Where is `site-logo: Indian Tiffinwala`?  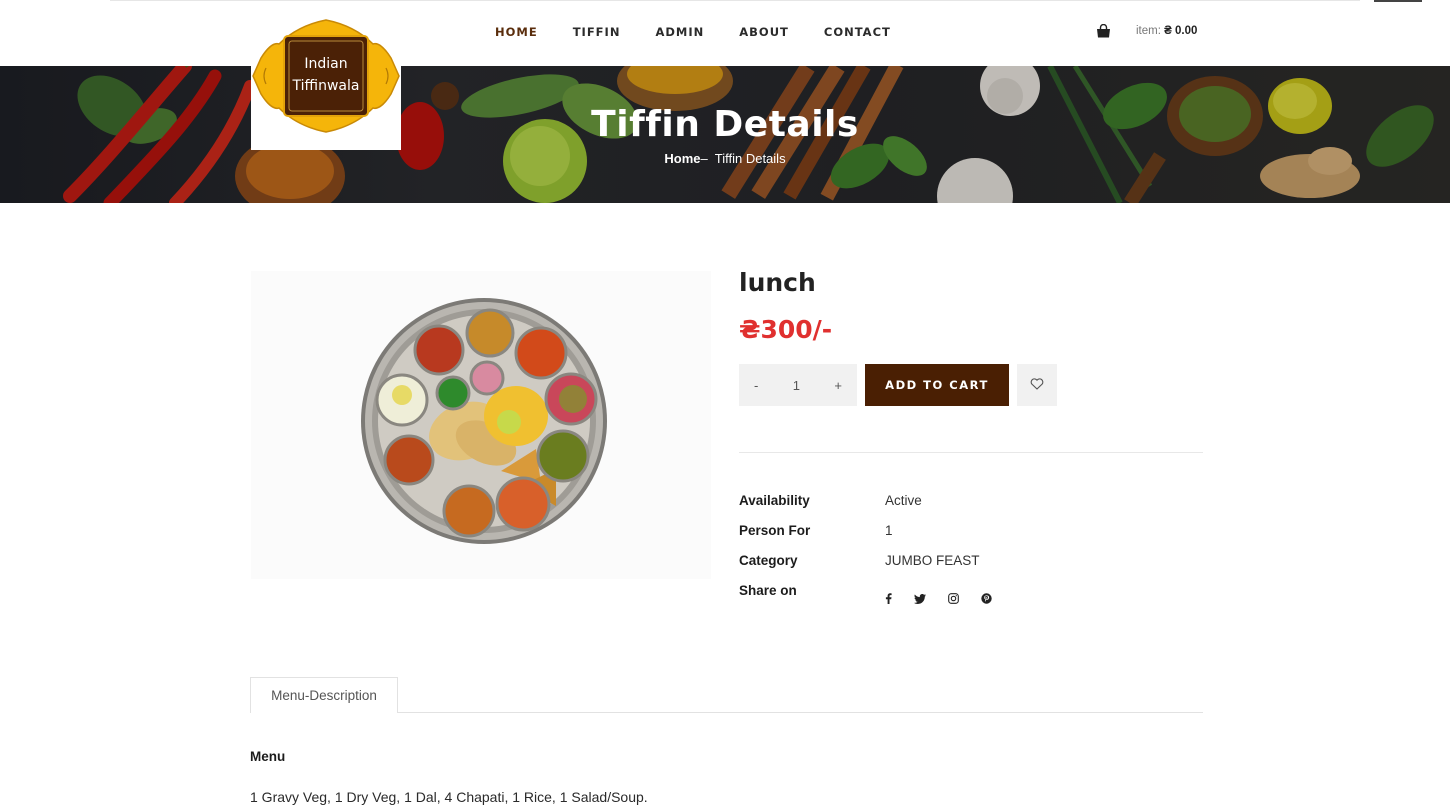 site-logo: Indian Tiffinwala is located at coordinates (326, 84).